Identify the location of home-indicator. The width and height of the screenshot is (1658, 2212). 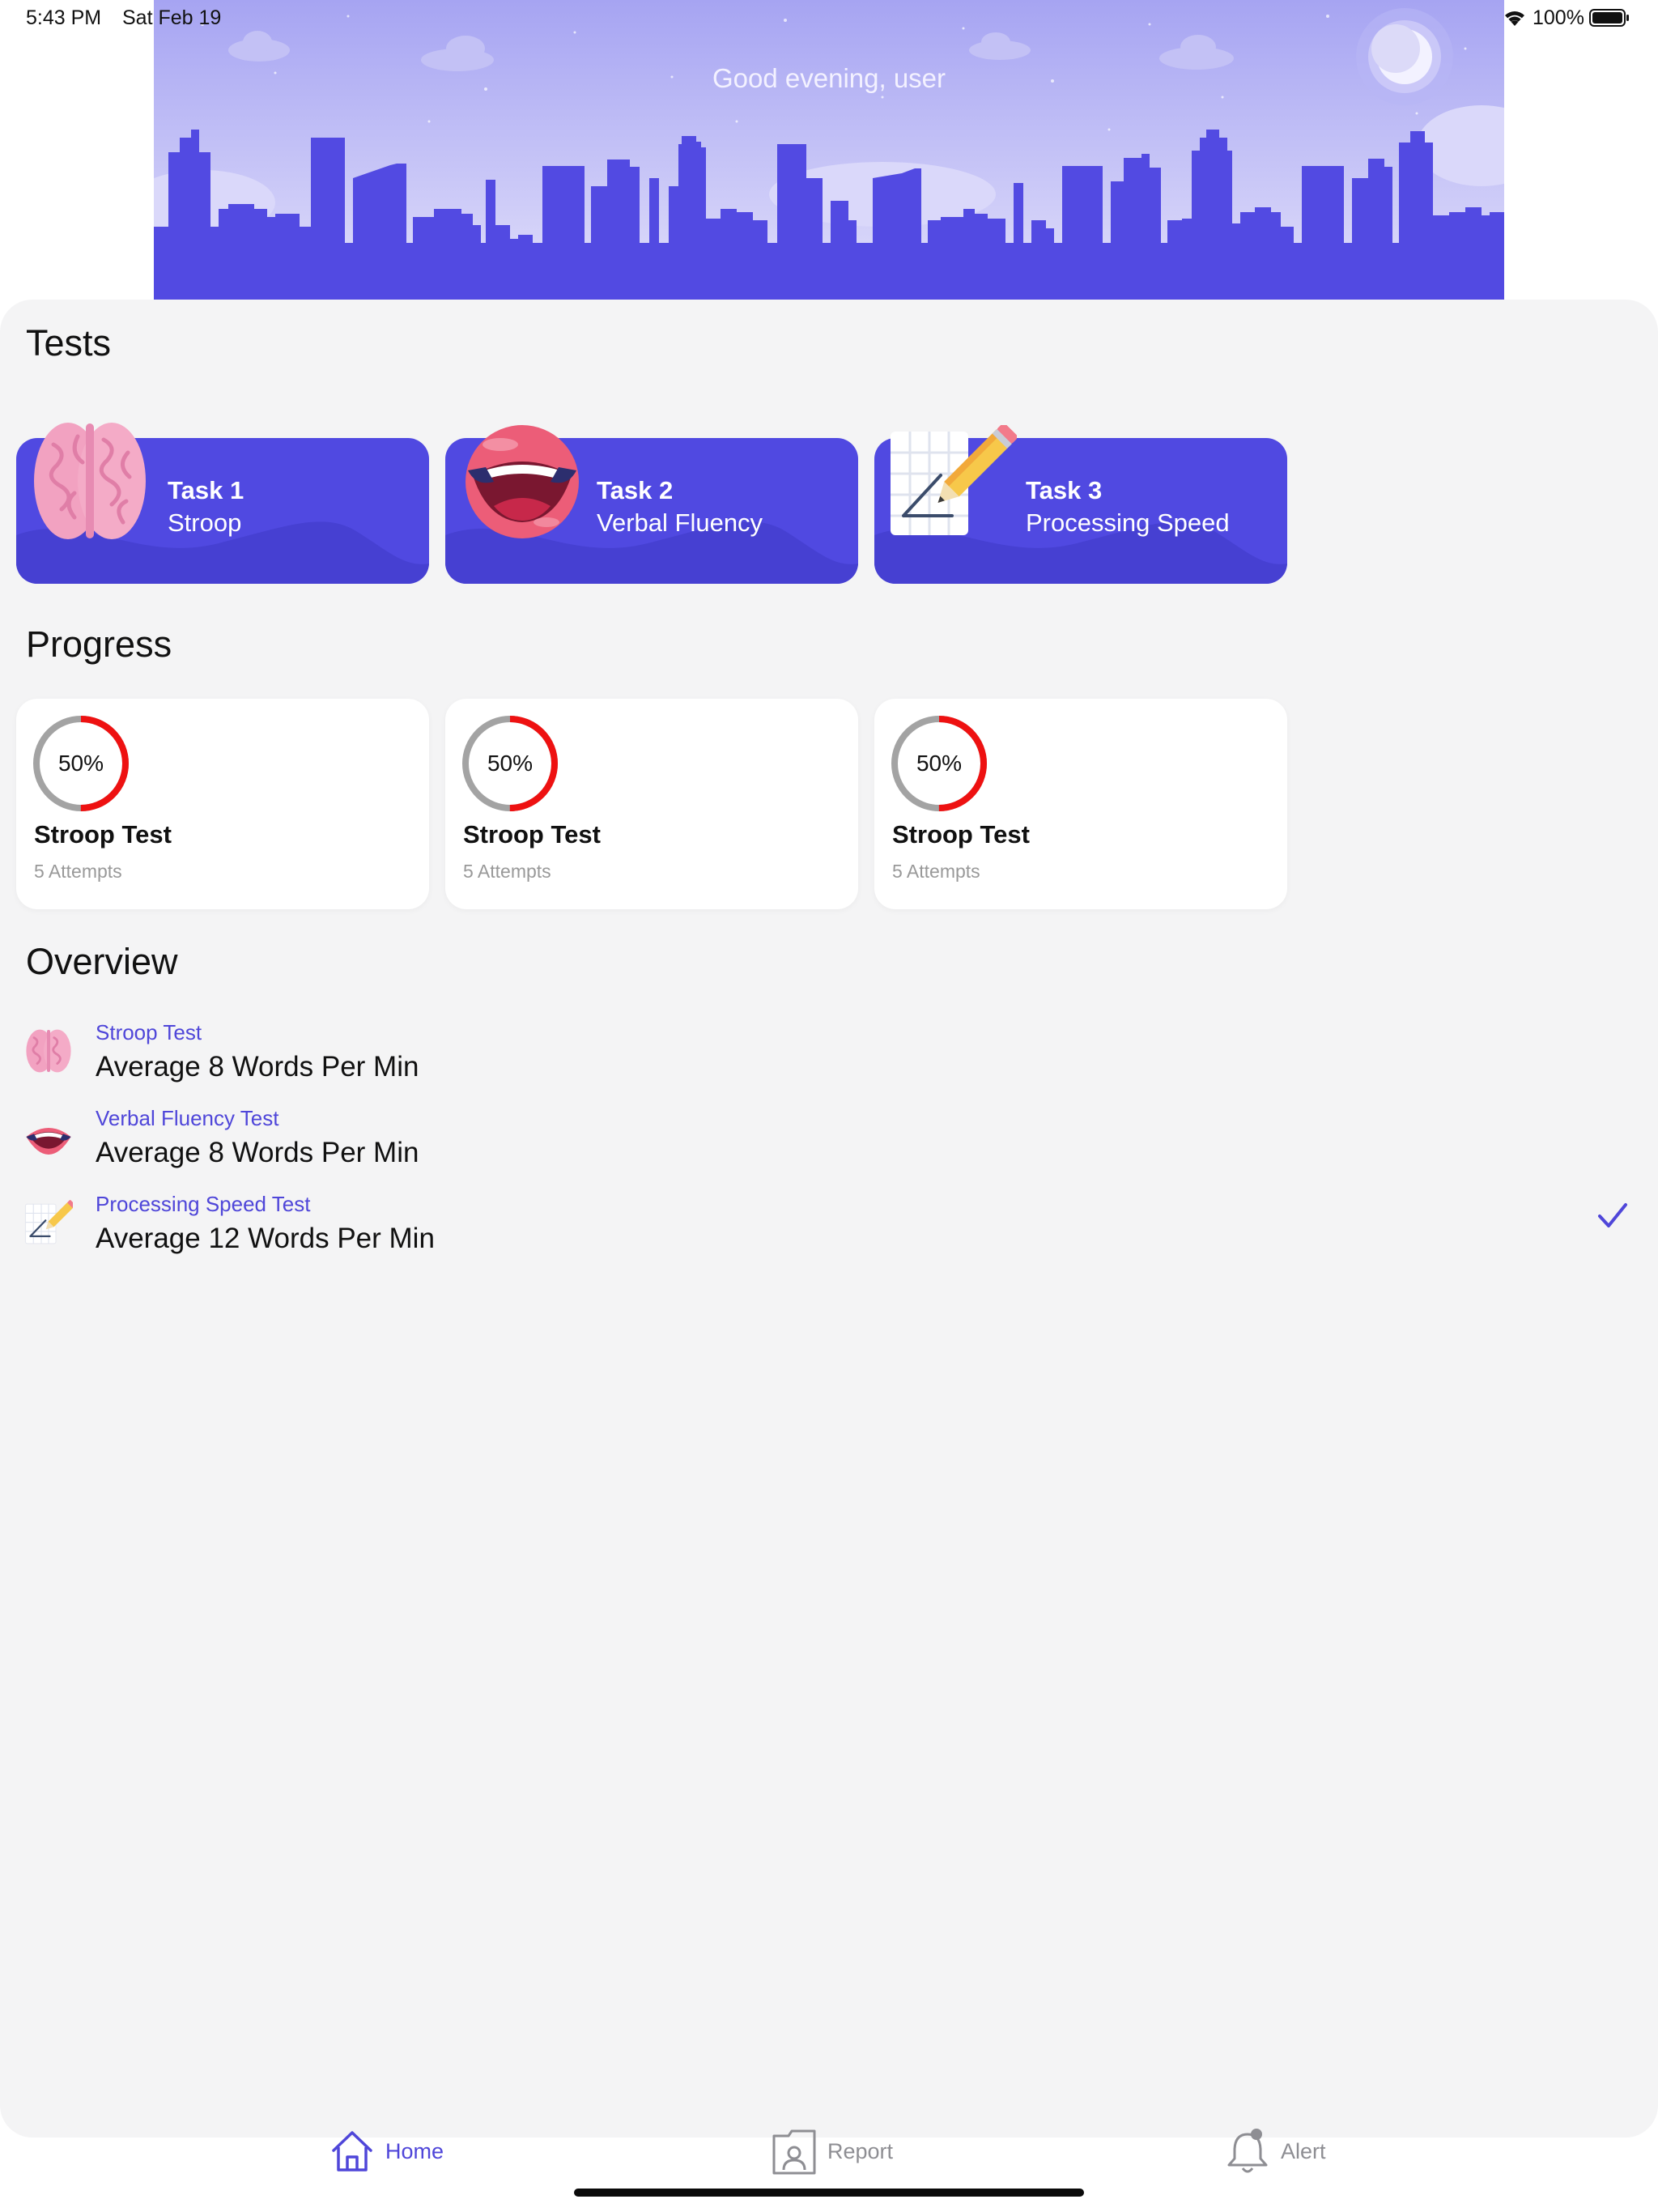
(829, 2193).